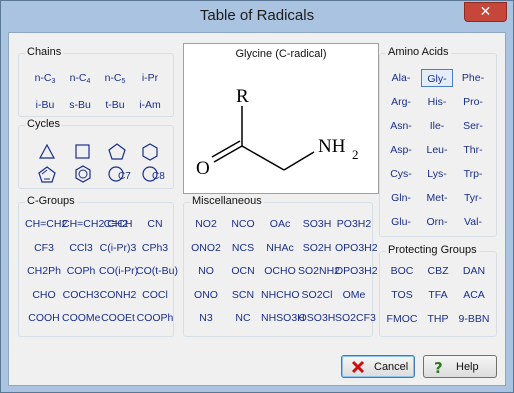  Describe the element at coordinates (44, 318) in the screenshot. I see `cgroup-radical-button: COOH` at that location.